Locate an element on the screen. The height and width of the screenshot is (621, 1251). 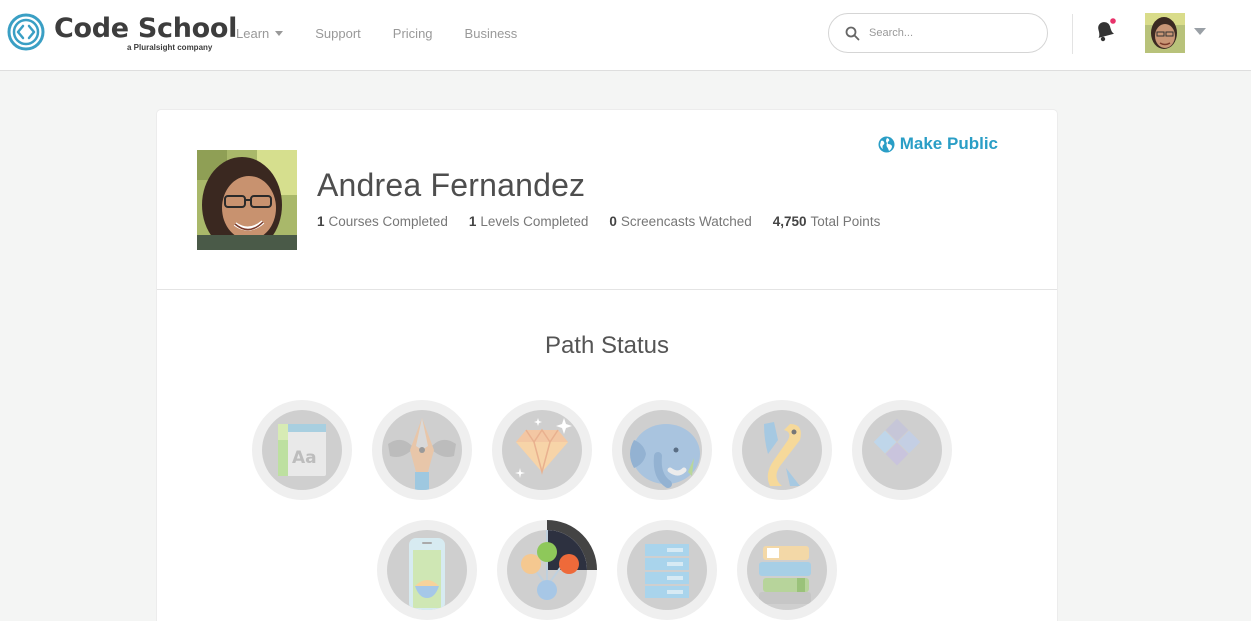
design-pen-path-icon is located at coordinates (422, 450).